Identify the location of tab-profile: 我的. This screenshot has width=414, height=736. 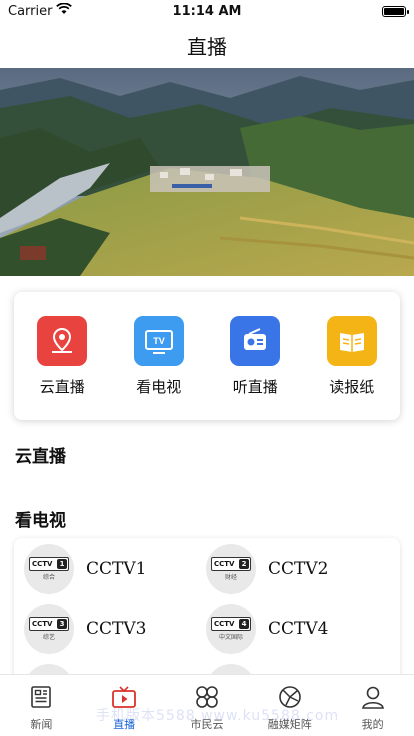
(372, 705).